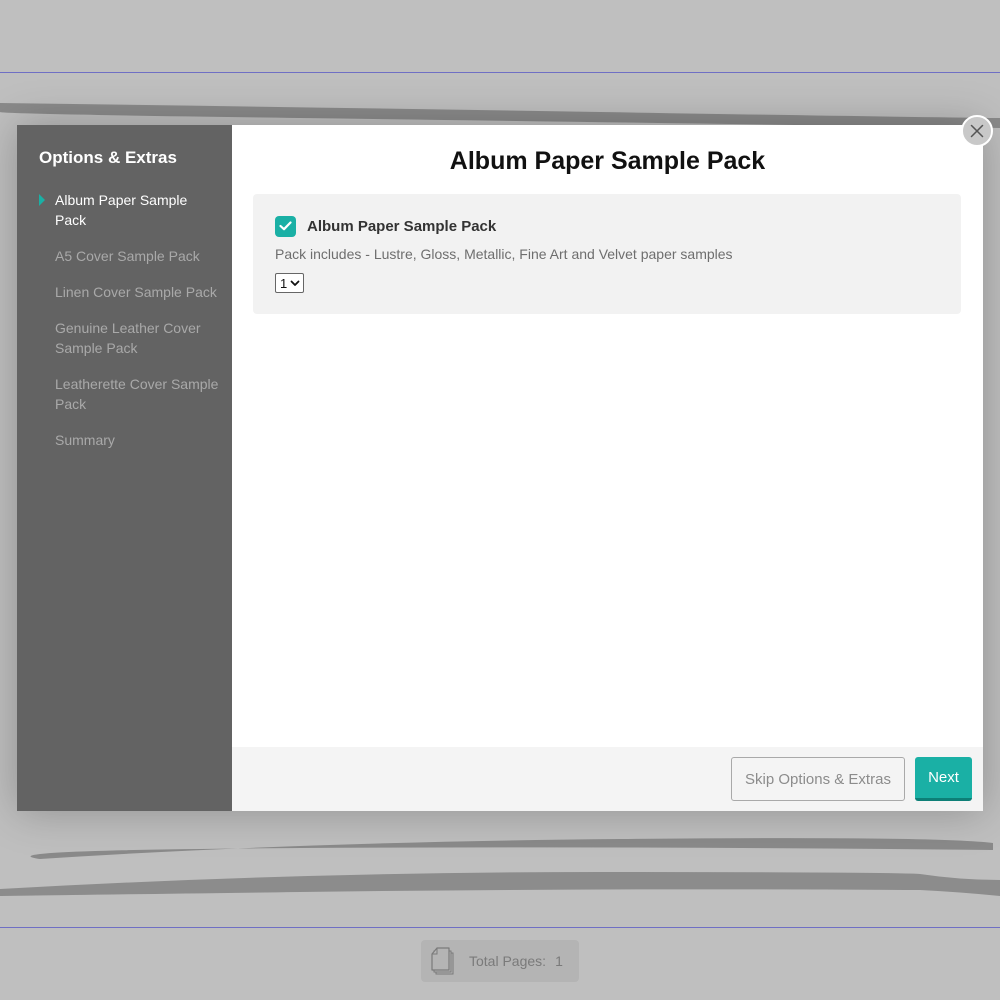  Describe the element at coordinates (284, 283) in the screenshot. I see `quantity-value: 1` at that location.